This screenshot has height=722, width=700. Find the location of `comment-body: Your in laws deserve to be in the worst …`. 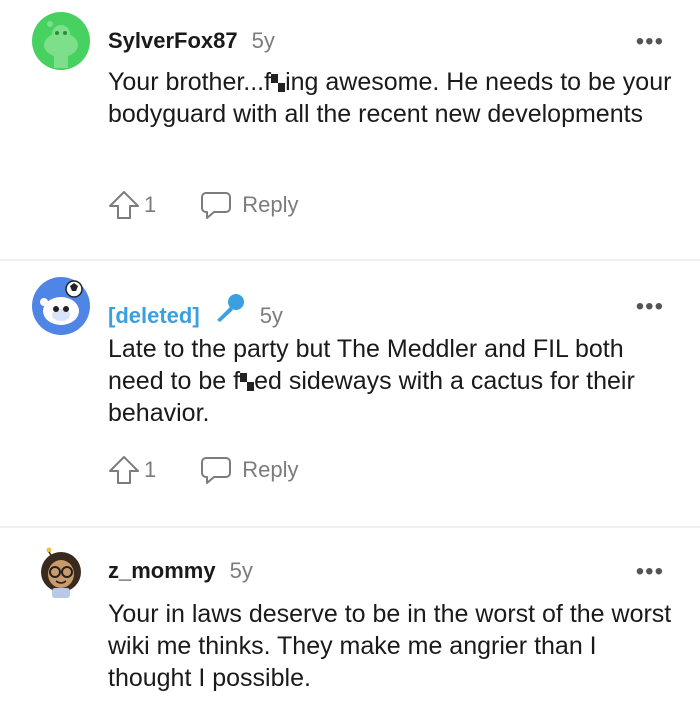

comment-body: Your in laws deserve to be in the worst … is located at coordinates (390, 646).